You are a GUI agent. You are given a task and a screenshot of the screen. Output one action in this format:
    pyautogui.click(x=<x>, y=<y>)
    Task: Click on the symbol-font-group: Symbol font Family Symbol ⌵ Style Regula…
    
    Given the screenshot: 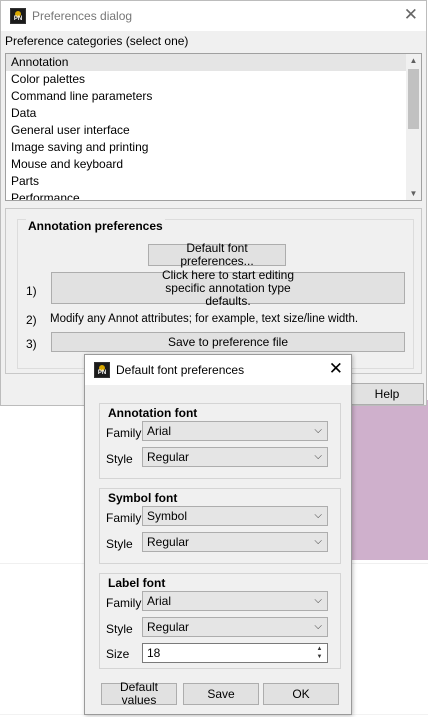 What is the action you would take?
    pyautogui.click(x=220, y=526)
    